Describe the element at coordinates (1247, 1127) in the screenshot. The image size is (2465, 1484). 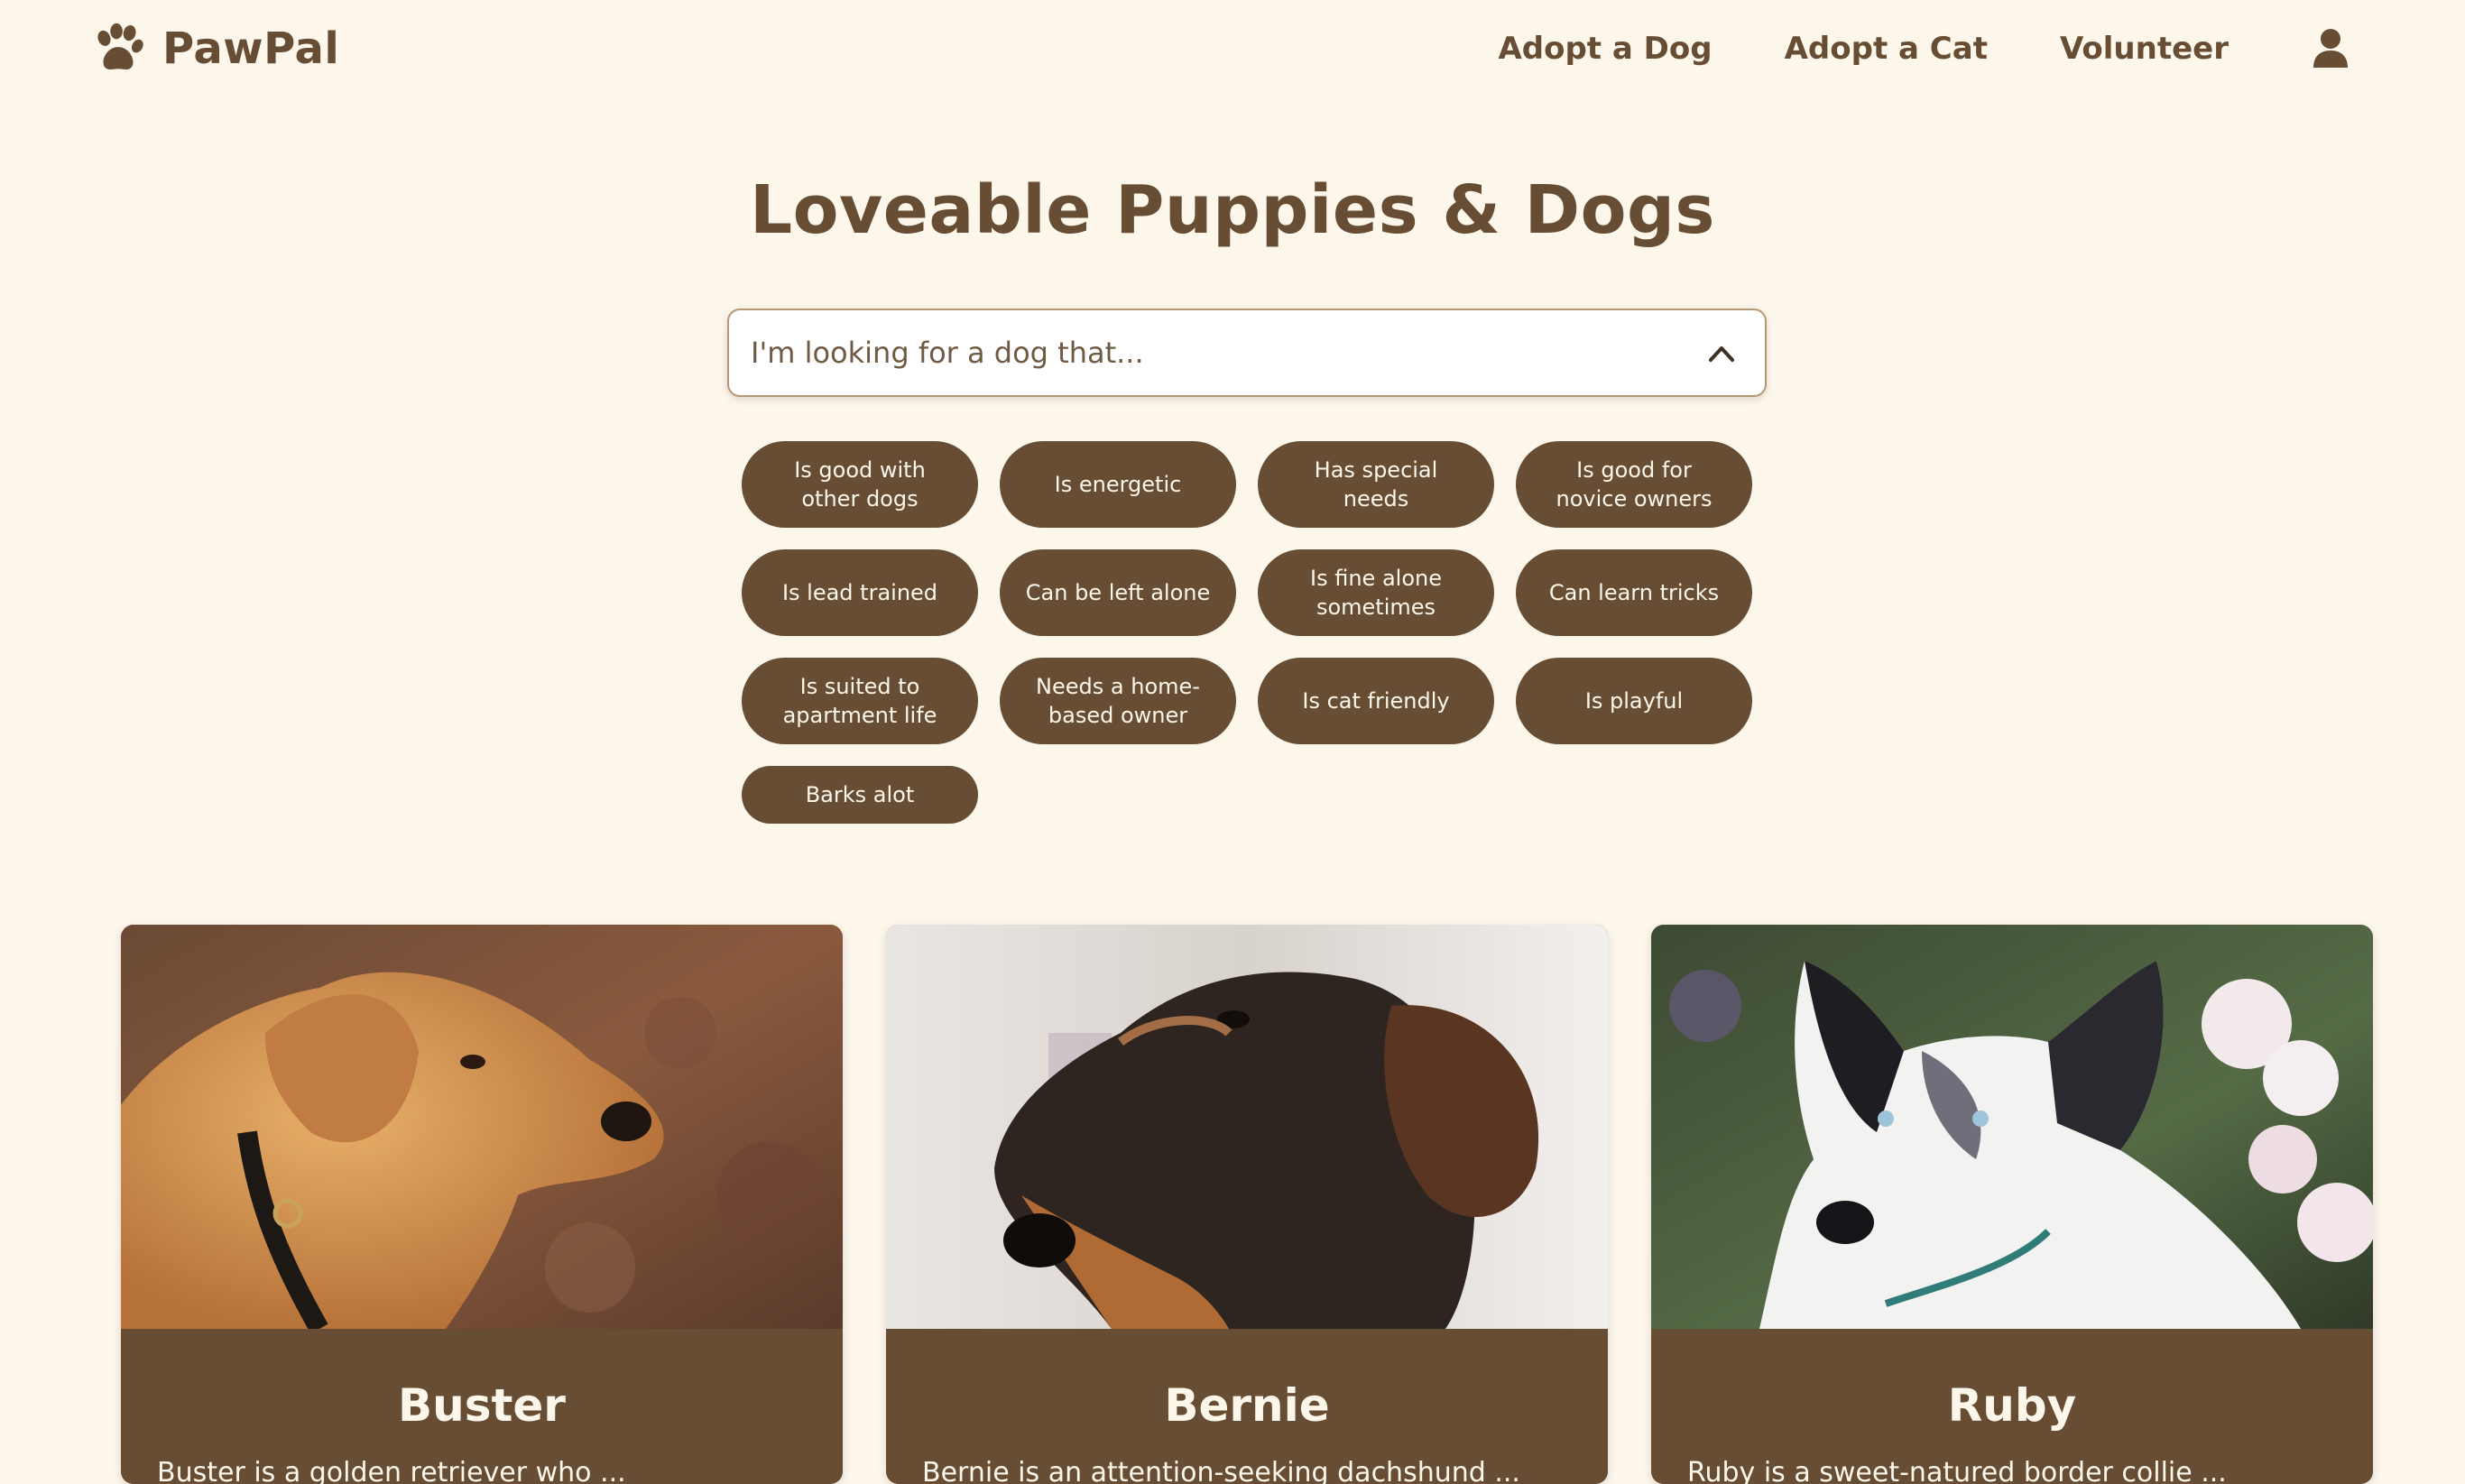
I see `dog-photo-bernie` at that location.